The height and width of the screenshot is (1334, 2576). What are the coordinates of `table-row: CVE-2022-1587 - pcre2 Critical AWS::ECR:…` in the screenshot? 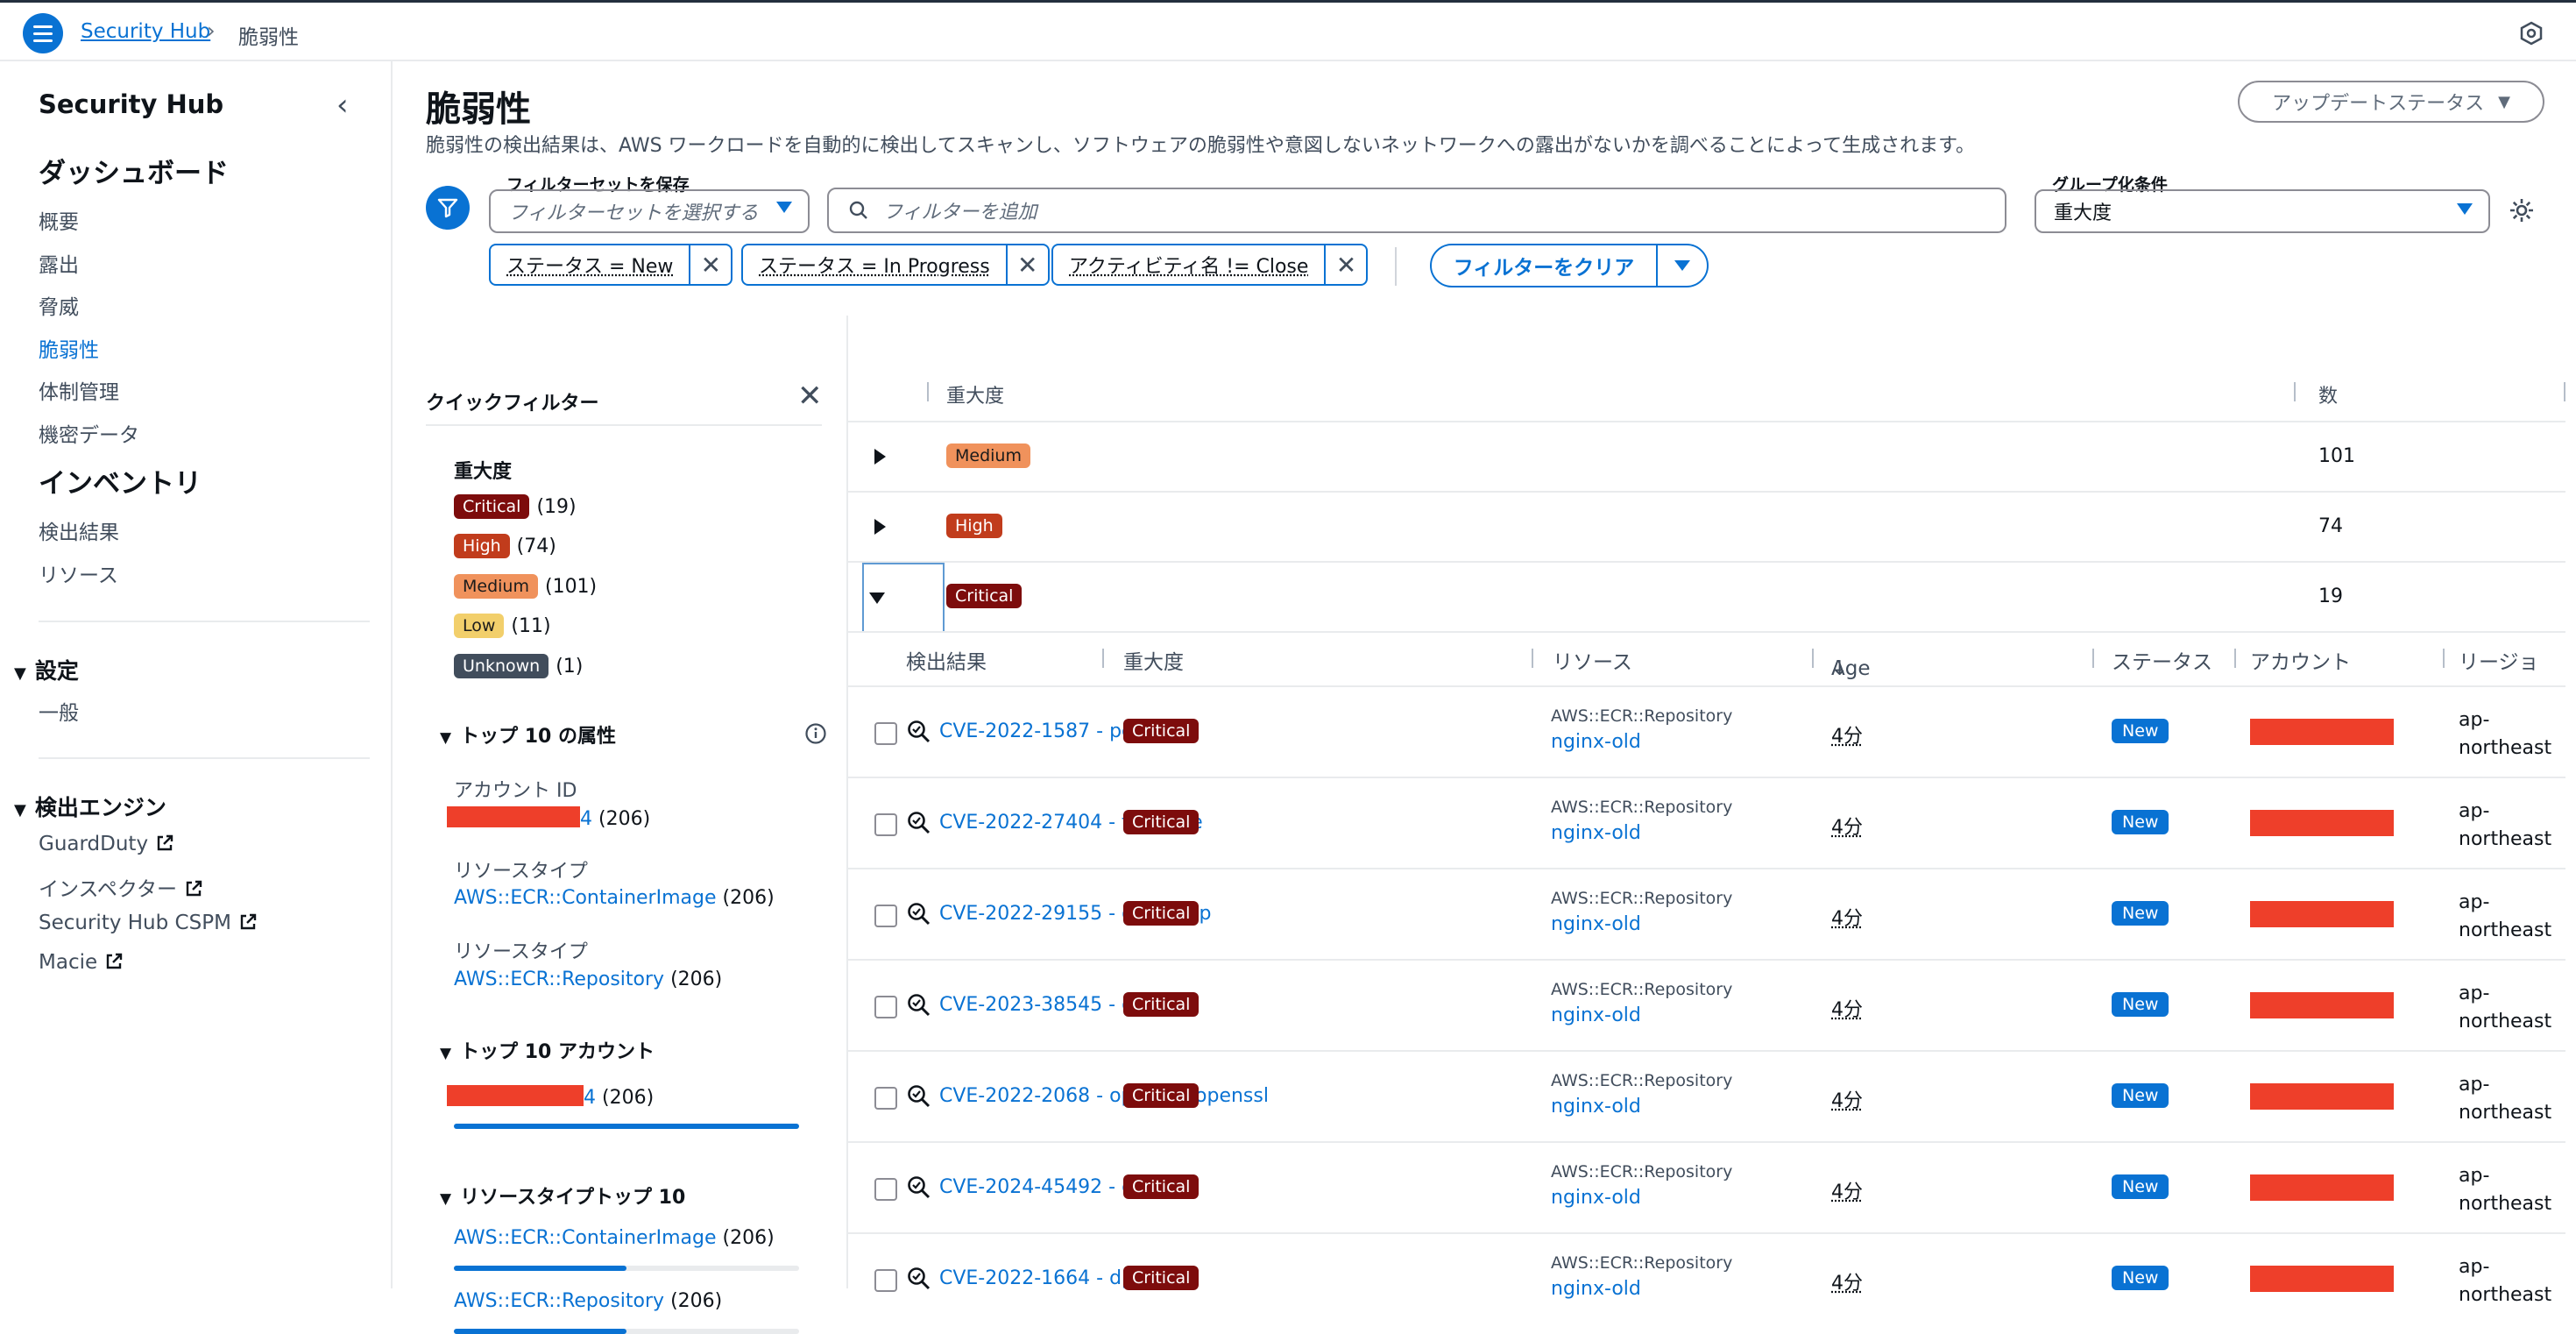 It's located at (1706, 731).